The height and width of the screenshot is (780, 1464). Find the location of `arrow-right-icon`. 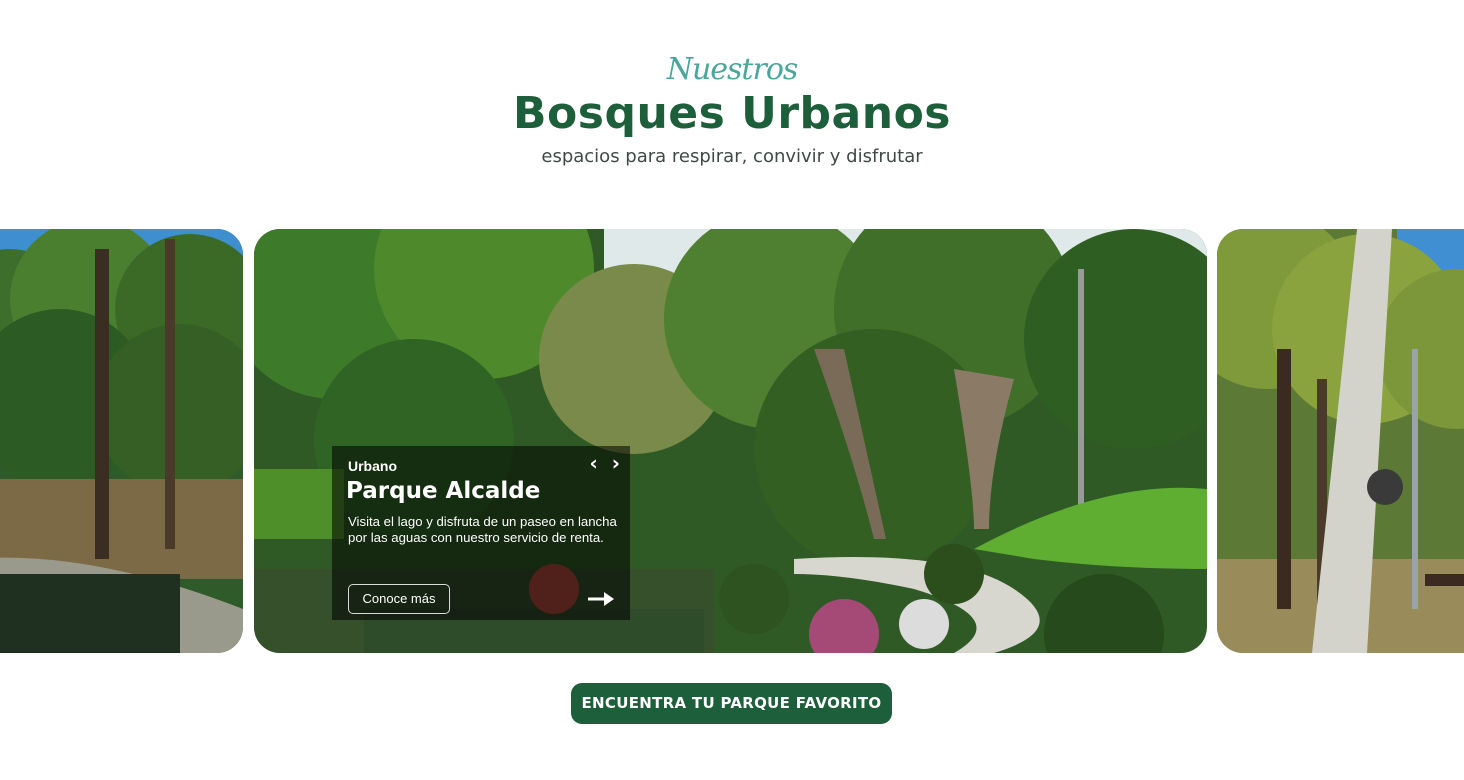

arrow-right-icon is located at coordinates (601, 599).